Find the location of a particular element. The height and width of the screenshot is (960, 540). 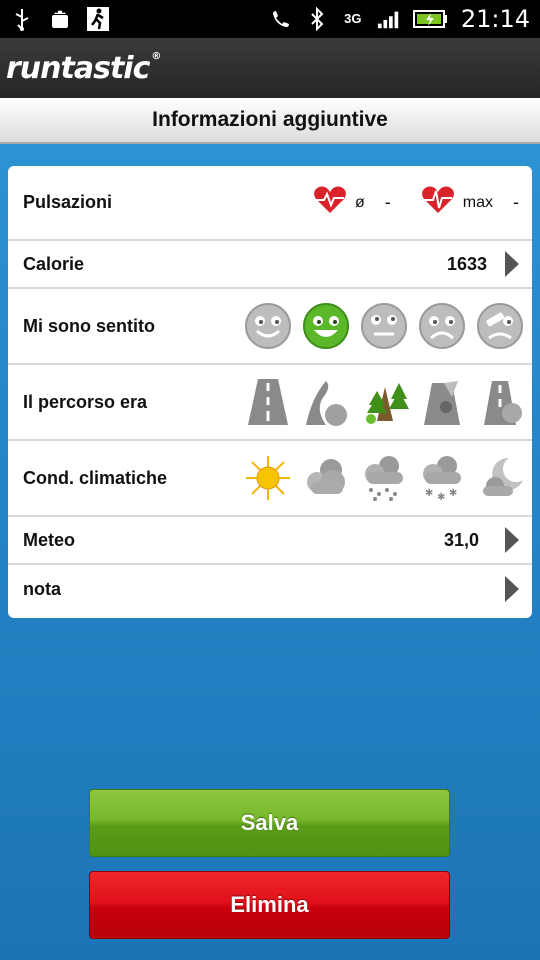

signal-icon is located at coordinates (389, 19).